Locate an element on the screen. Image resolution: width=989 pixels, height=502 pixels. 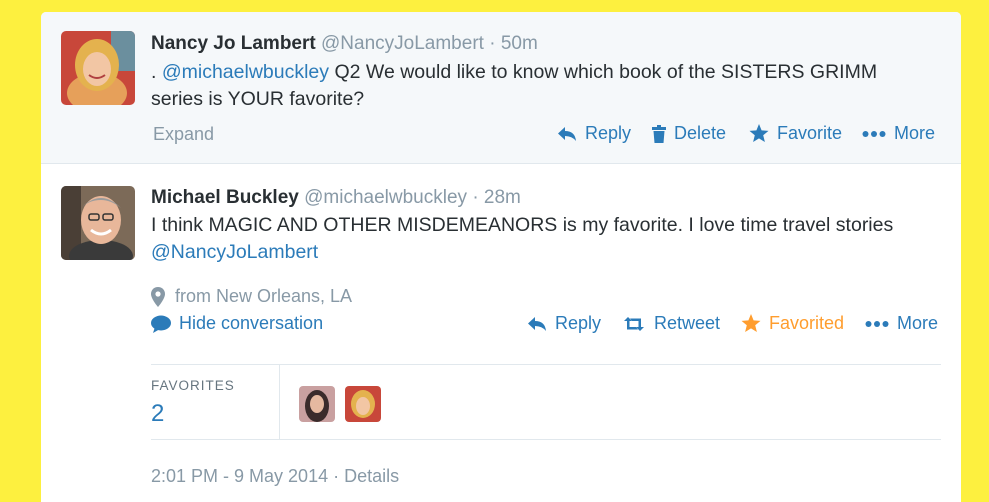
favorite-label: Favorite is located at coordinates (810, 133).